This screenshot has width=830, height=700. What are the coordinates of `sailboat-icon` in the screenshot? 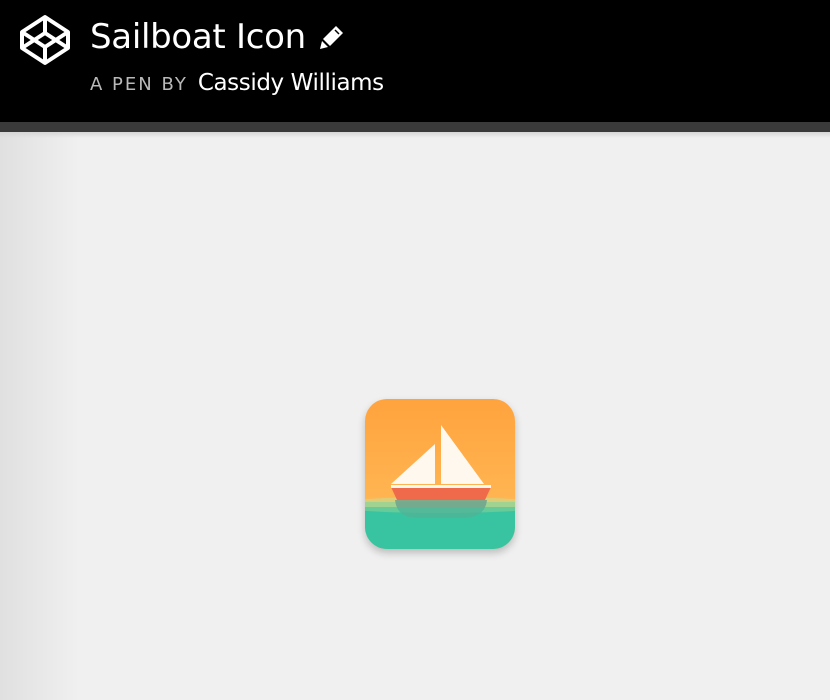 It's located at (440, 474).